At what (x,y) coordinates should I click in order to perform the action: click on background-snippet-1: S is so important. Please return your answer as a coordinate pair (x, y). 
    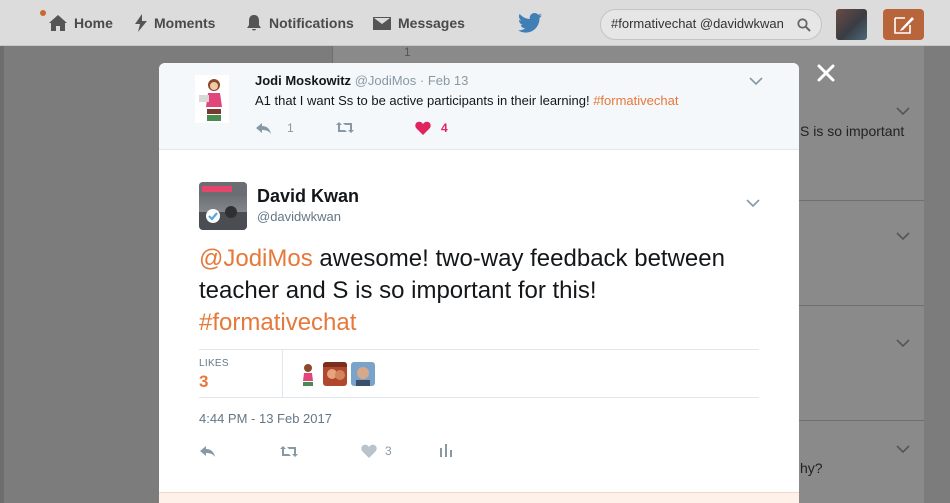
    Looking at the image, I should click on (852, 131).